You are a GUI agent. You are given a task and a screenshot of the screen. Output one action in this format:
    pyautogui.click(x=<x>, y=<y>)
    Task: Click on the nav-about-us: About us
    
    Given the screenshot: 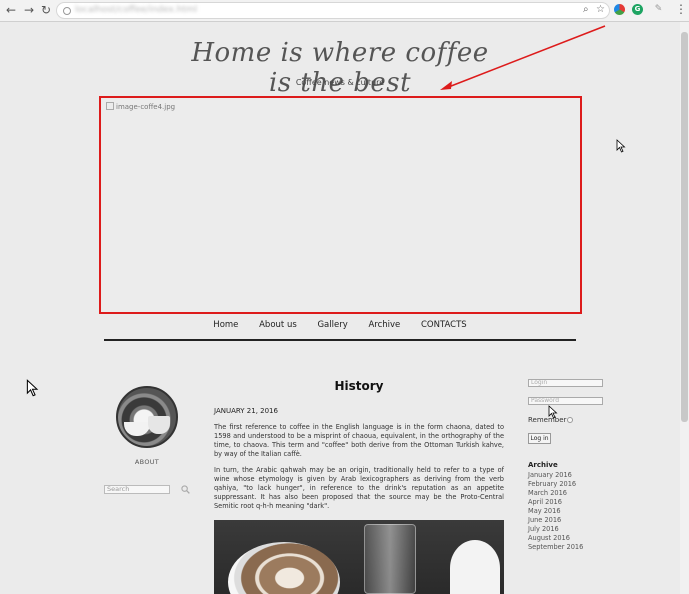 What is the action you would take?
    pyautogui.click(x=278, y=325)
    